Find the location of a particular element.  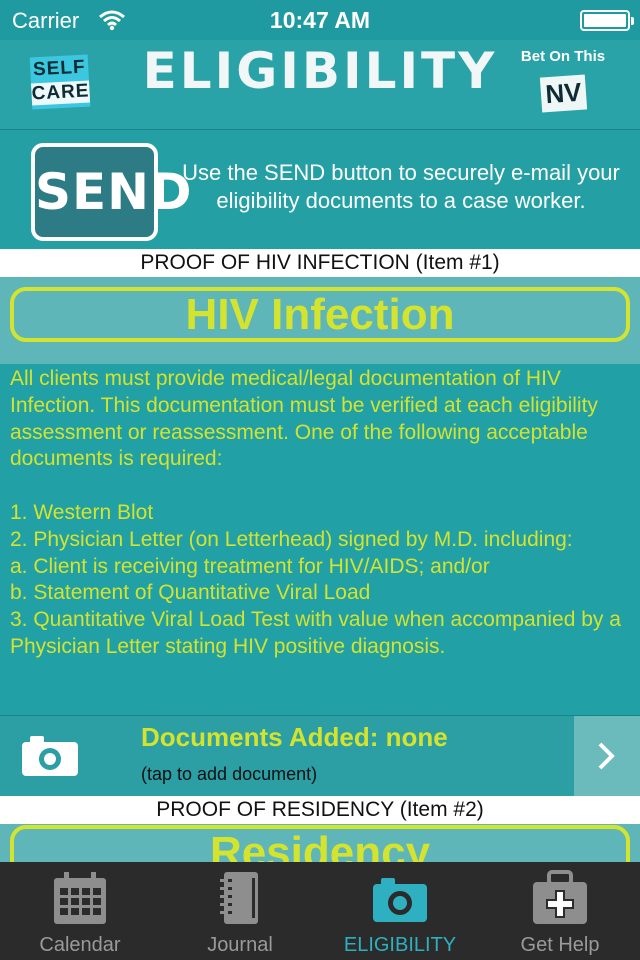

tab-bar: Calendar Journal ELIGIBILITY Get Help is located at coordinates (320, 911).